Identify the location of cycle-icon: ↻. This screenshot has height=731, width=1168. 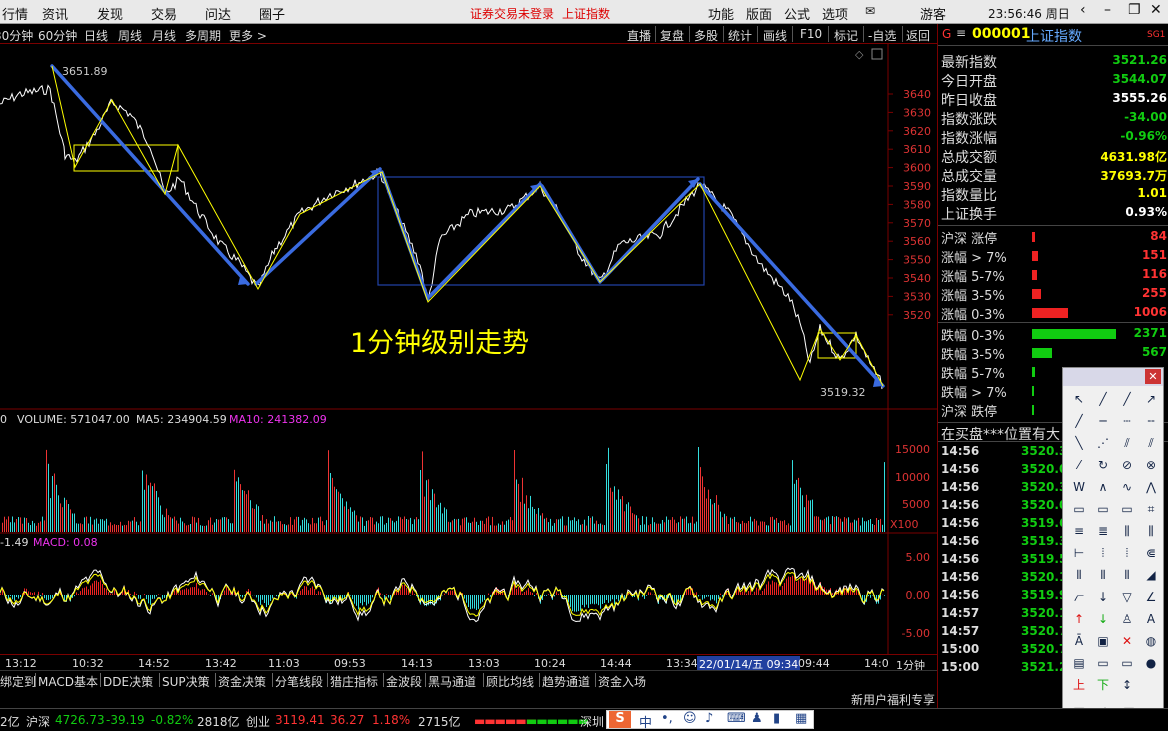
(1103, 465).